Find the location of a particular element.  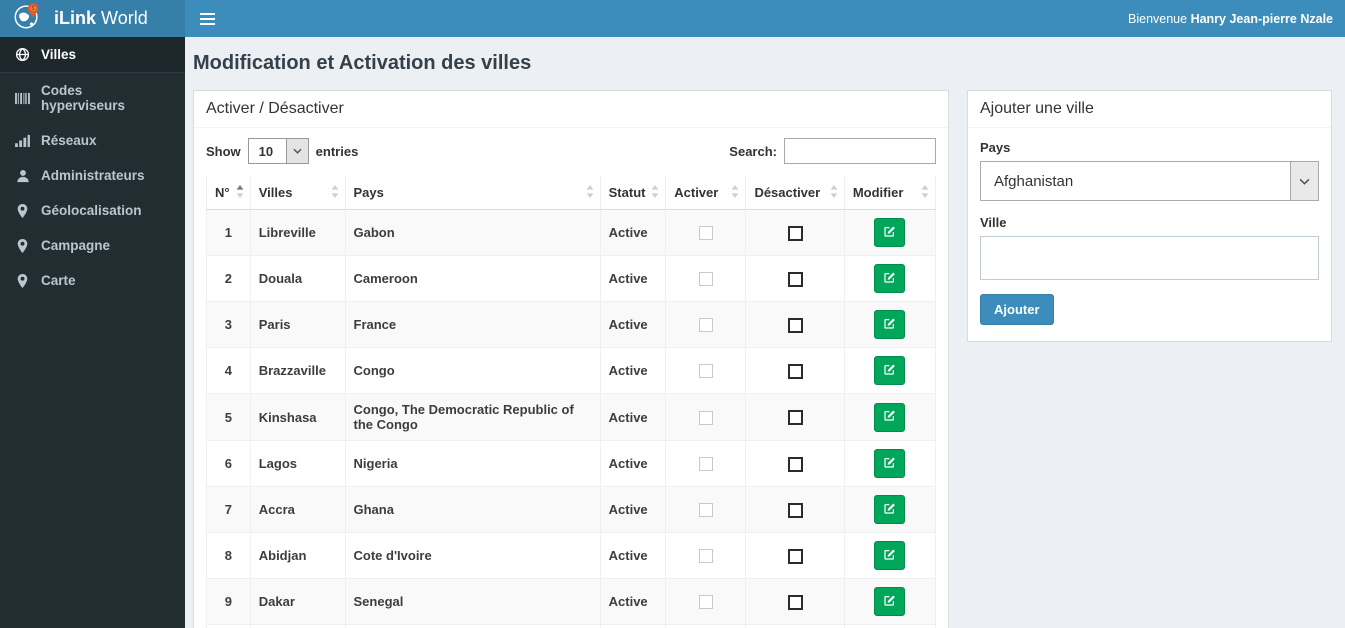

map-marker-icon is located at coordinates (22, 280).